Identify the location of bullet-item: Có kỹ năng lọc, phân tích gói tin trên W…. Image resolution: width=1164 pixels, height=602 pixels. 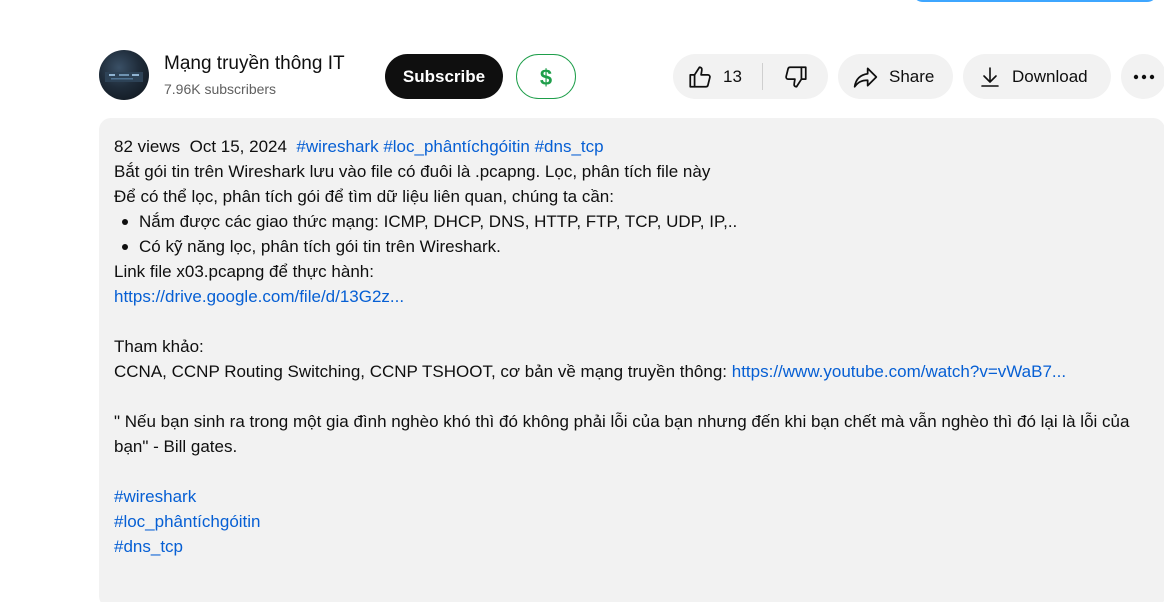
(639, 246).